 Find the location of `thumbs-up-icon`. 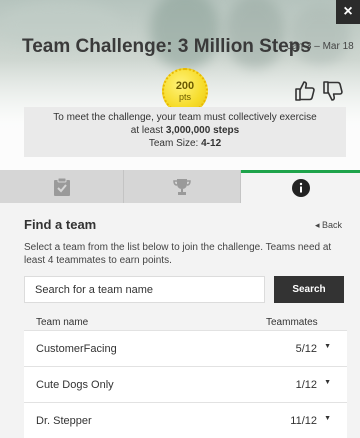

thumbs-up-icon is located at coordinates (305, 91).